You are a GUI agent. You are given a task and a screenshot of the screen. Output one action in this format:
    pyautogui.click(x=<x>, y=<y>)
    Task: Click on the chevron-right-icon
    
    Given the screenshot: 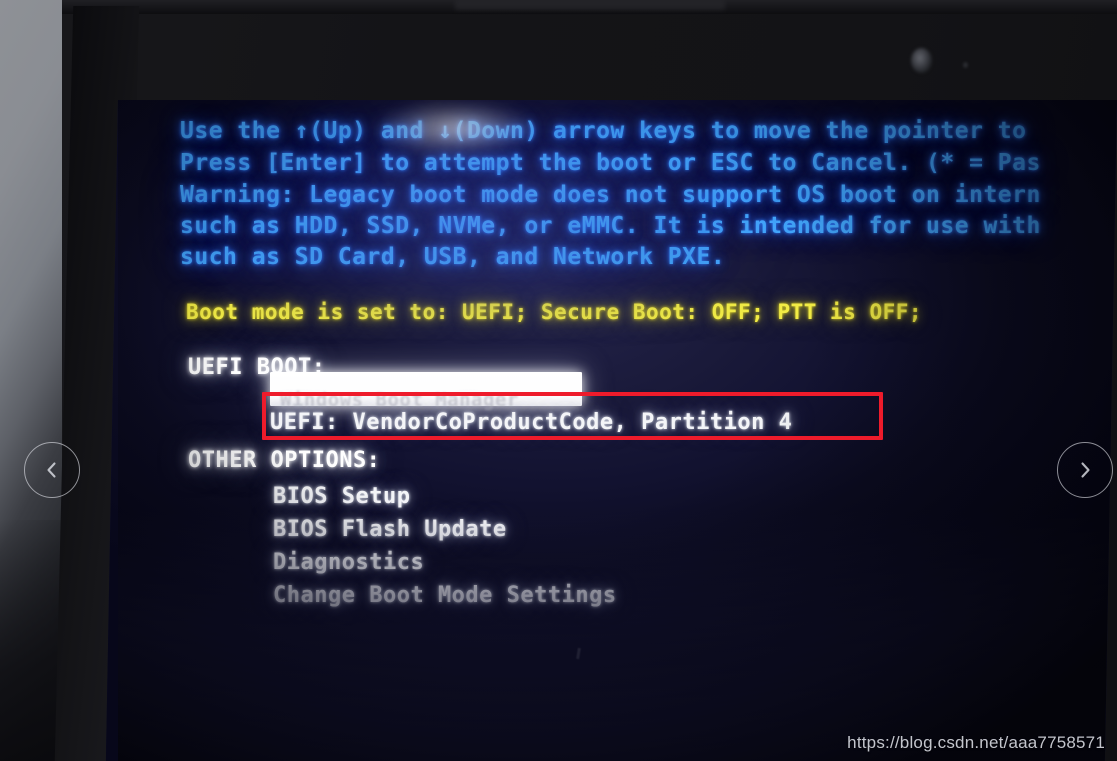 What is the action you would take?
    pyautogui.click(x=1085, y=470)
    